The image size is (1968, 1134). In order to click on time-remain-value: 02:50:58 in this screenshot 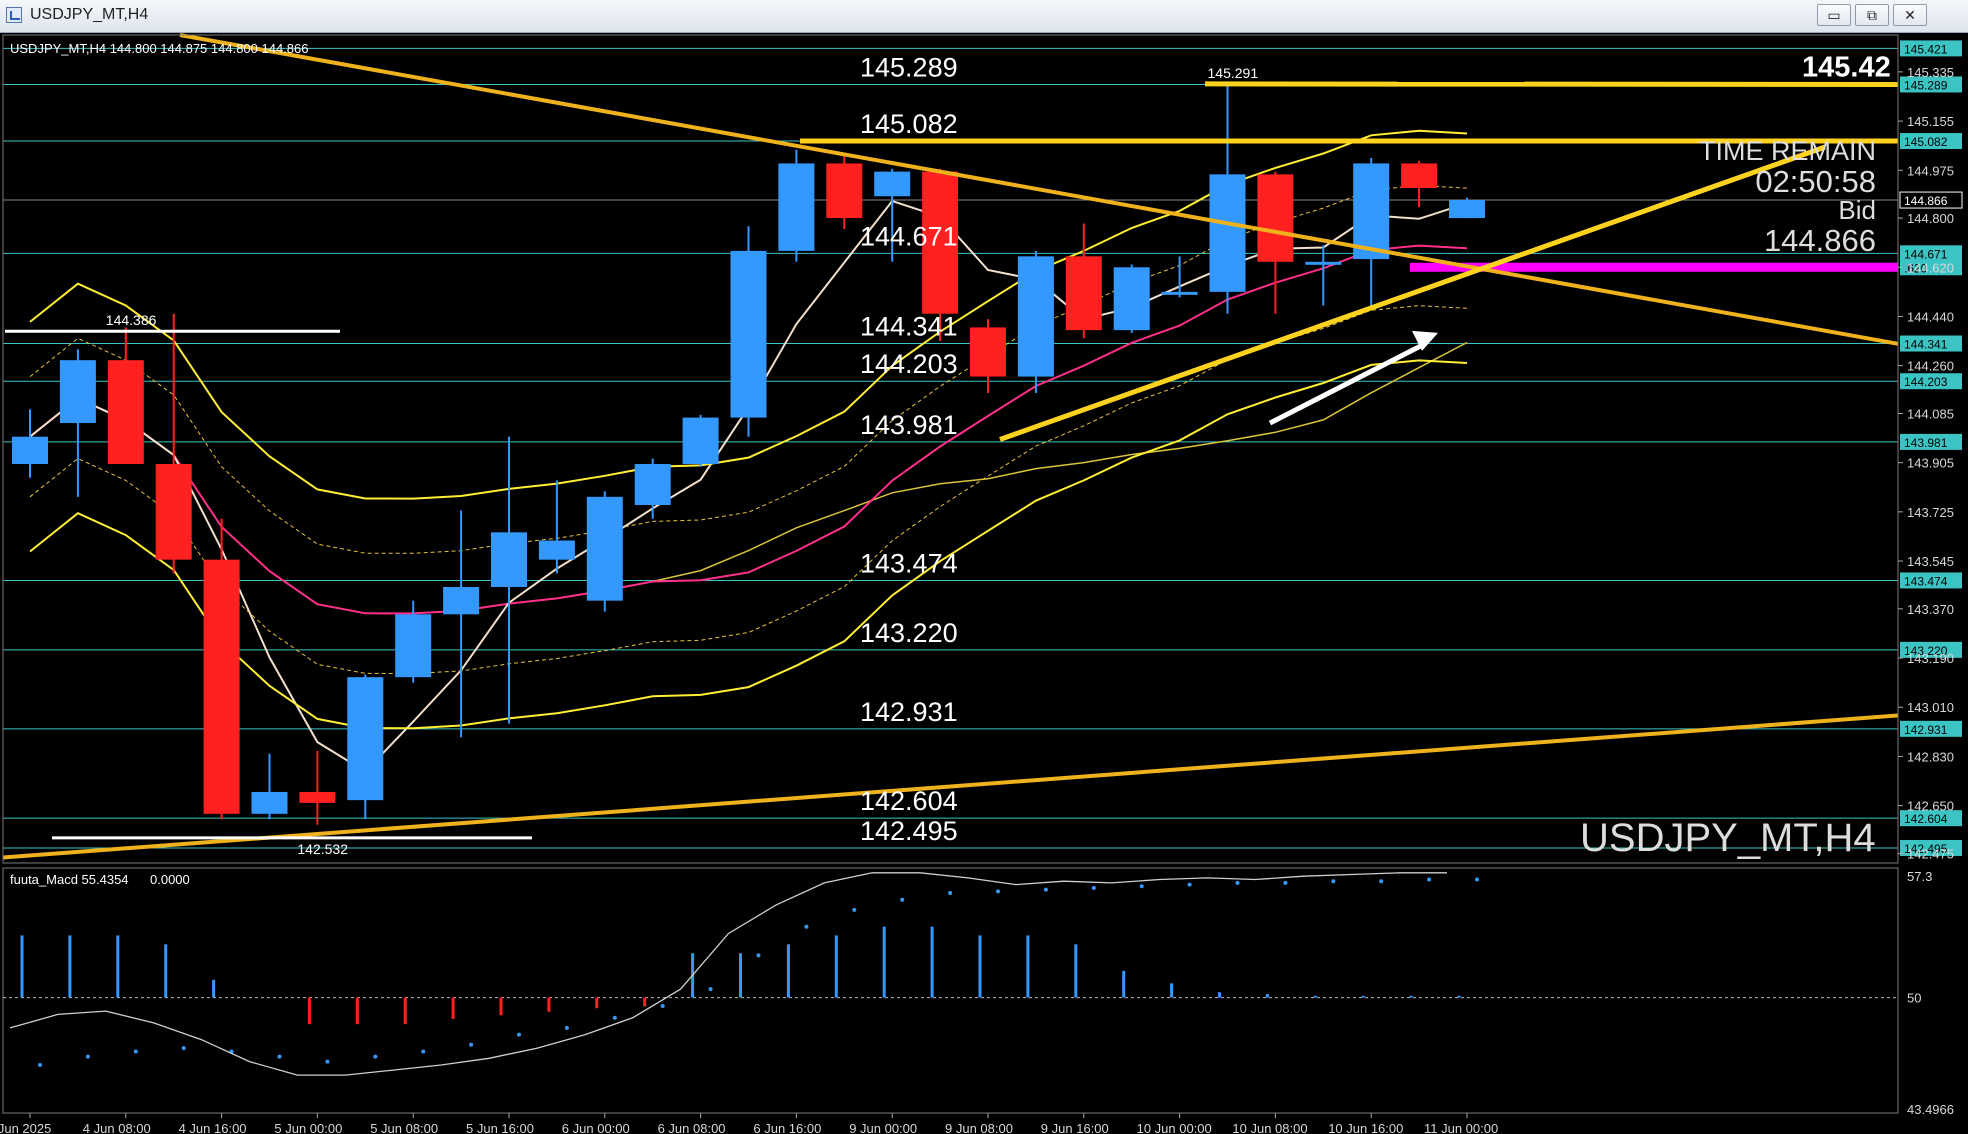, I will do `click(1815, 181)`.